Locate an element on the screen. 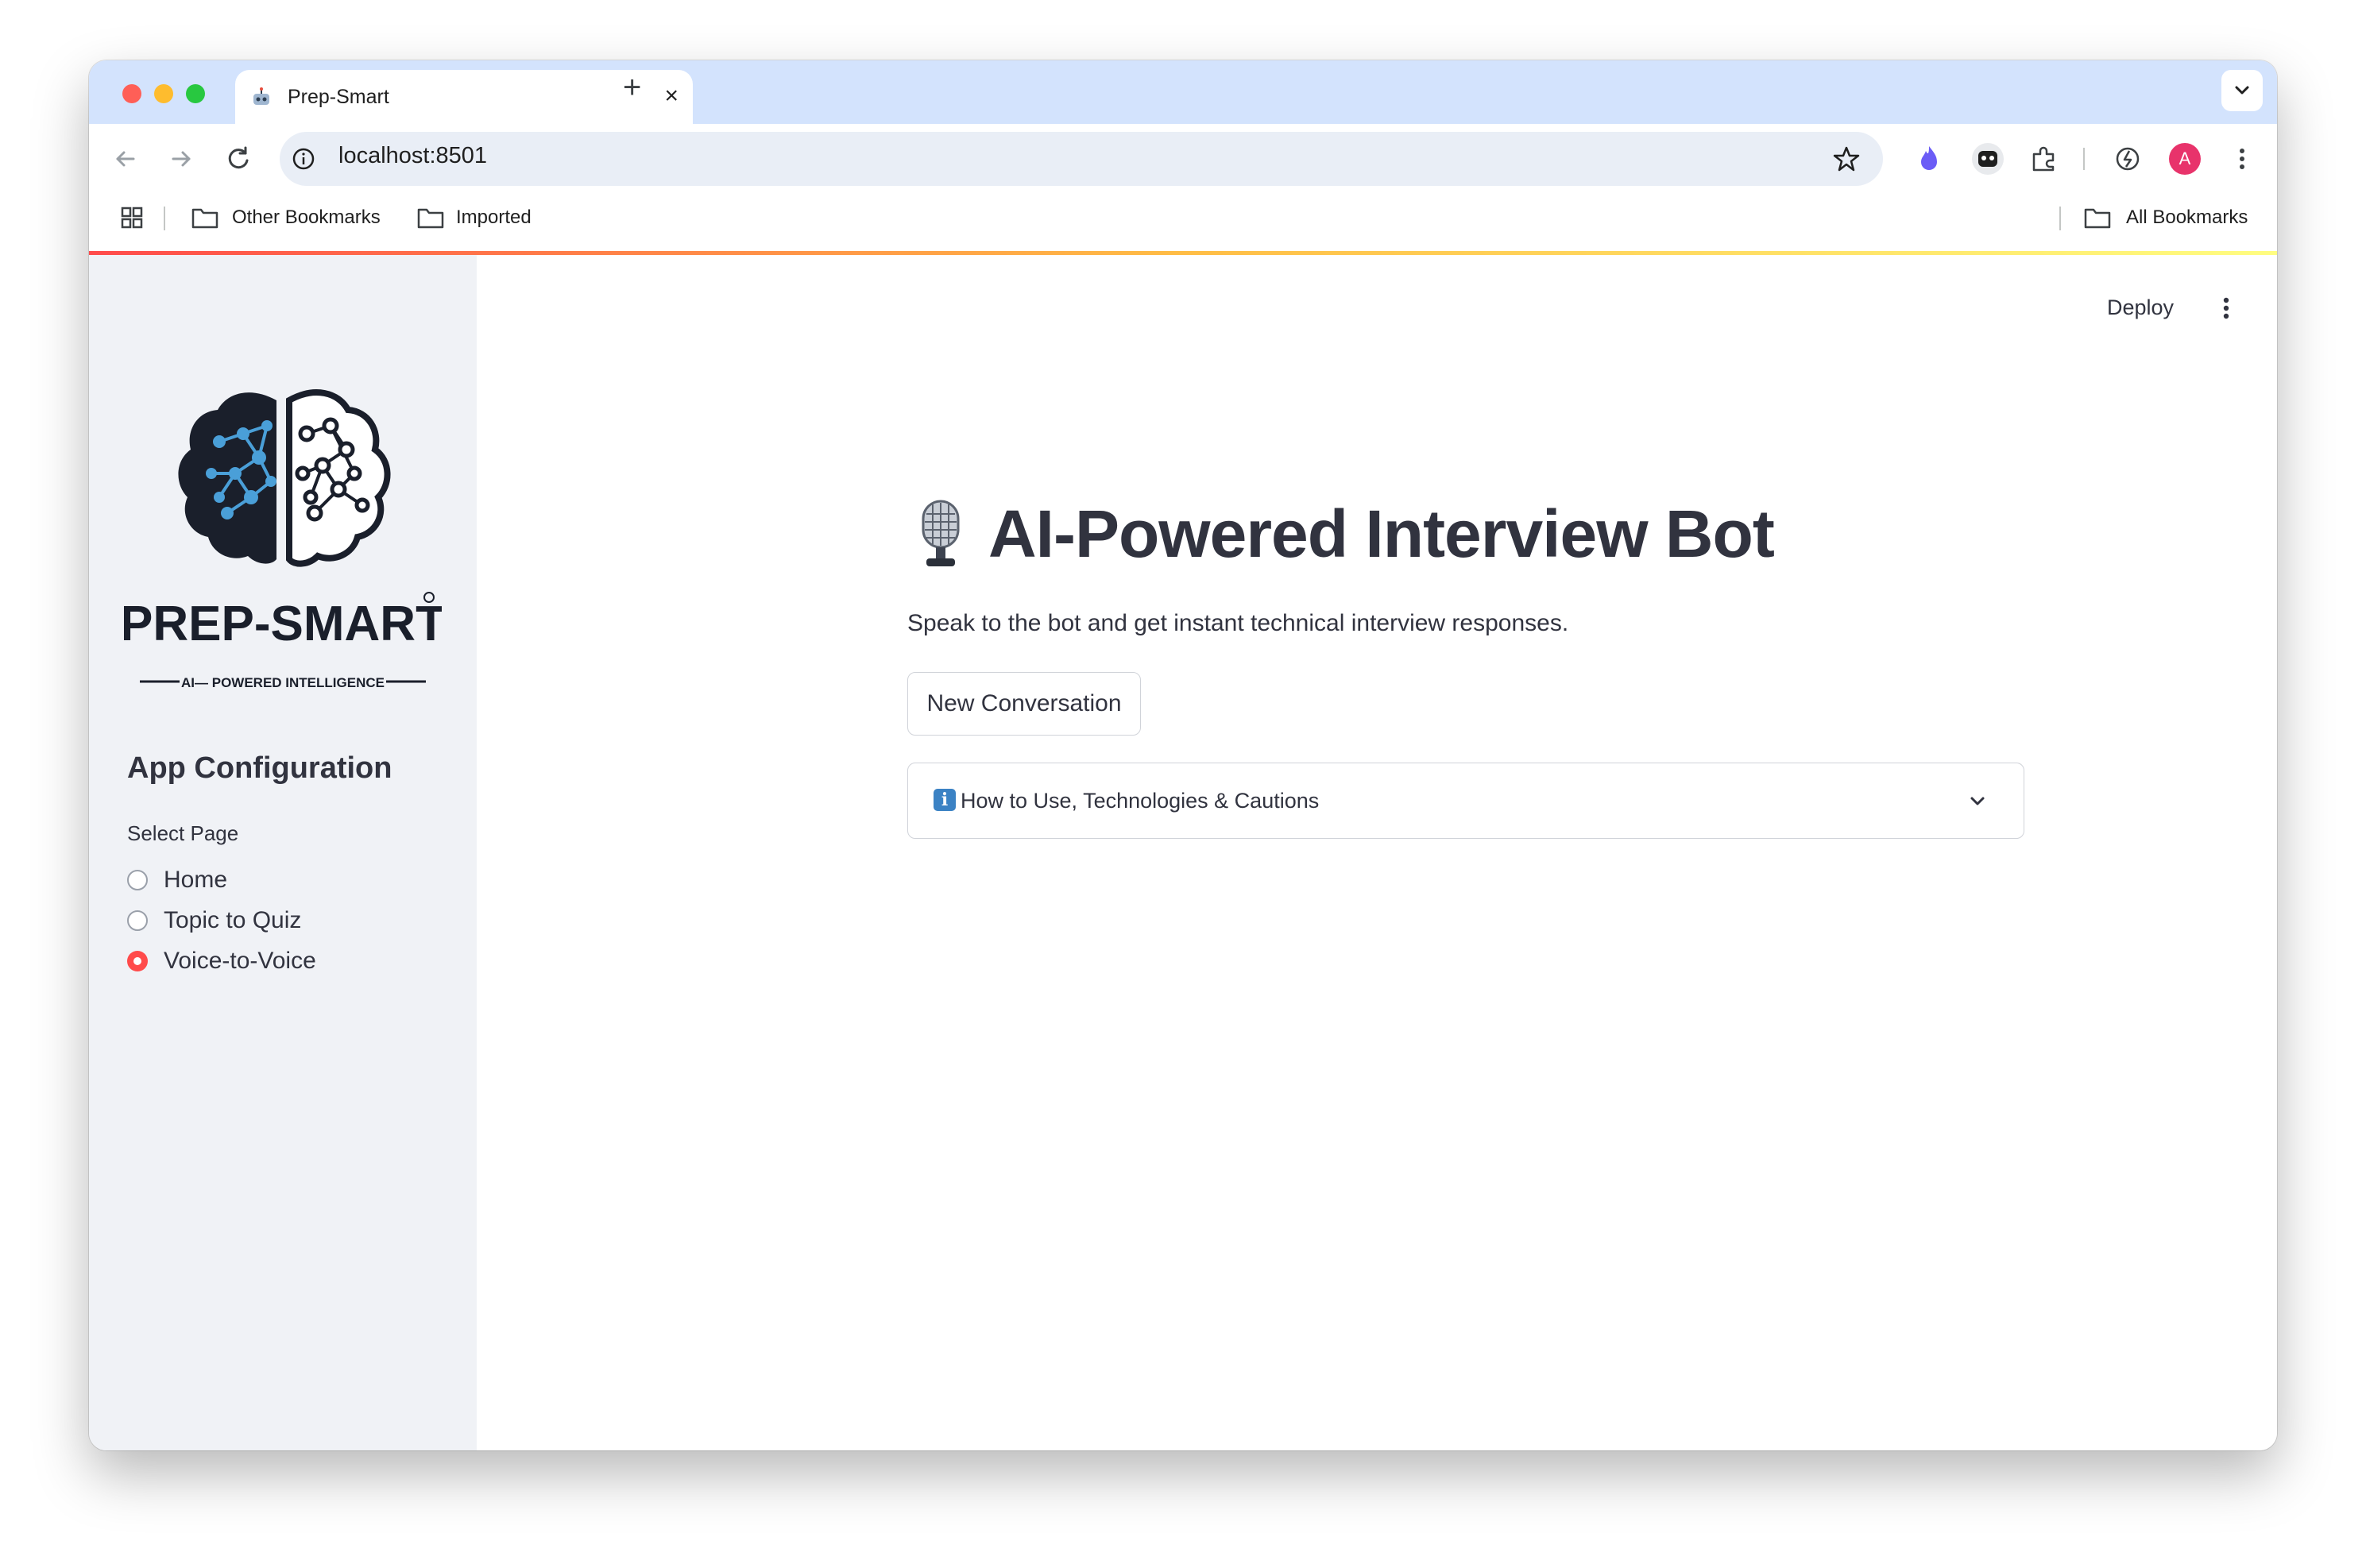  tab-search-button is located at coordinates (2242, 90).